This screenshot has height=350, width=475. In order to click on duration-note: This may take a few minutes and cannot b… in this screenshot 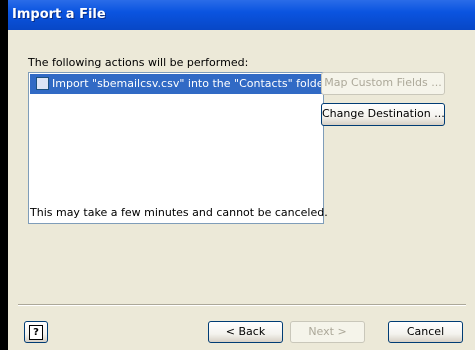, I will do `click(179, 212)`.